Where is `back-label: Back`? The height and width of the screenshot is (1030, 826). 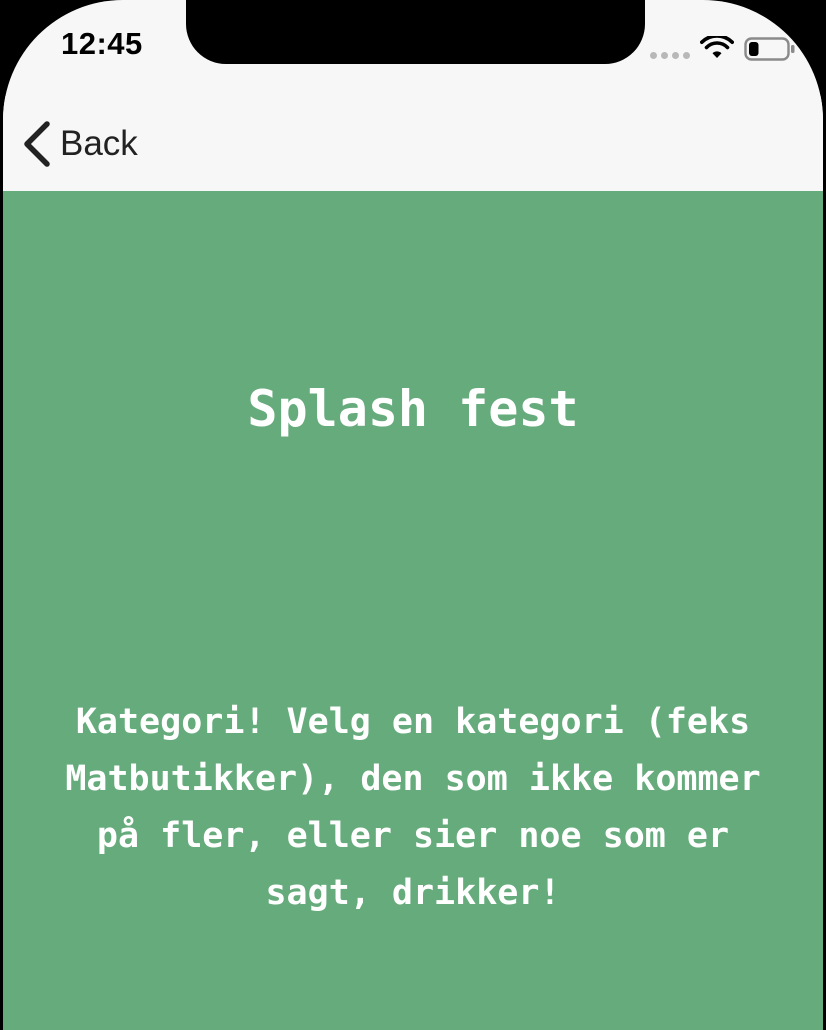
back-label: Back is located at coordinates (99, 143).